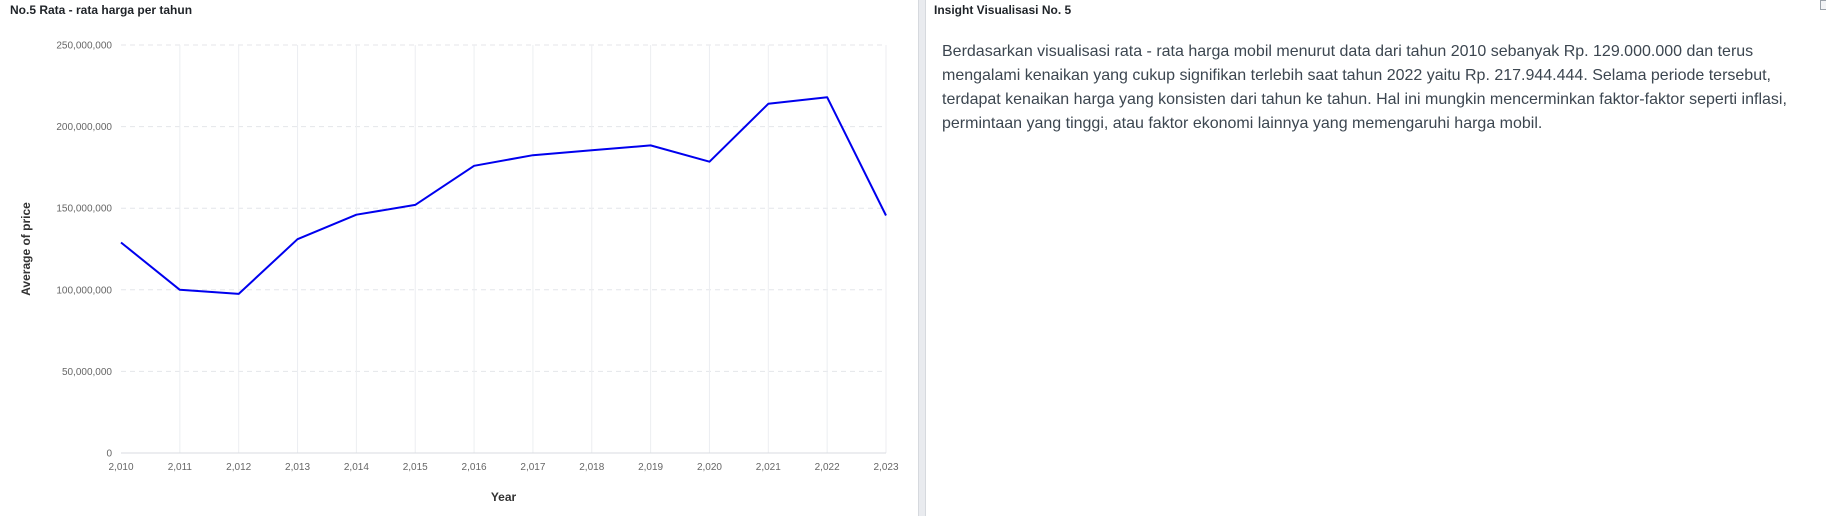 The image size is (1826, 516). Describe the element at coordinates (84, 46) in the screenshot. I see `y-tick-label: 250,000,000` at that location.